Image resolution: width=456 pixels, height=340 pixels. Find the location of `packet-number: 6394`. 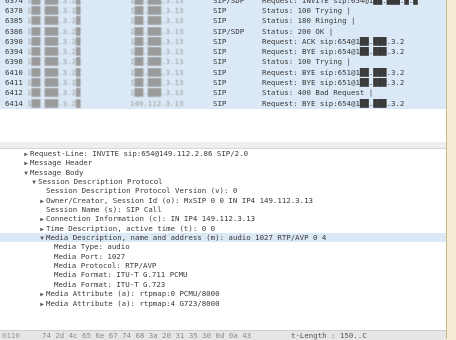

packet-number: 6394 is located at coordinates (14, 52).